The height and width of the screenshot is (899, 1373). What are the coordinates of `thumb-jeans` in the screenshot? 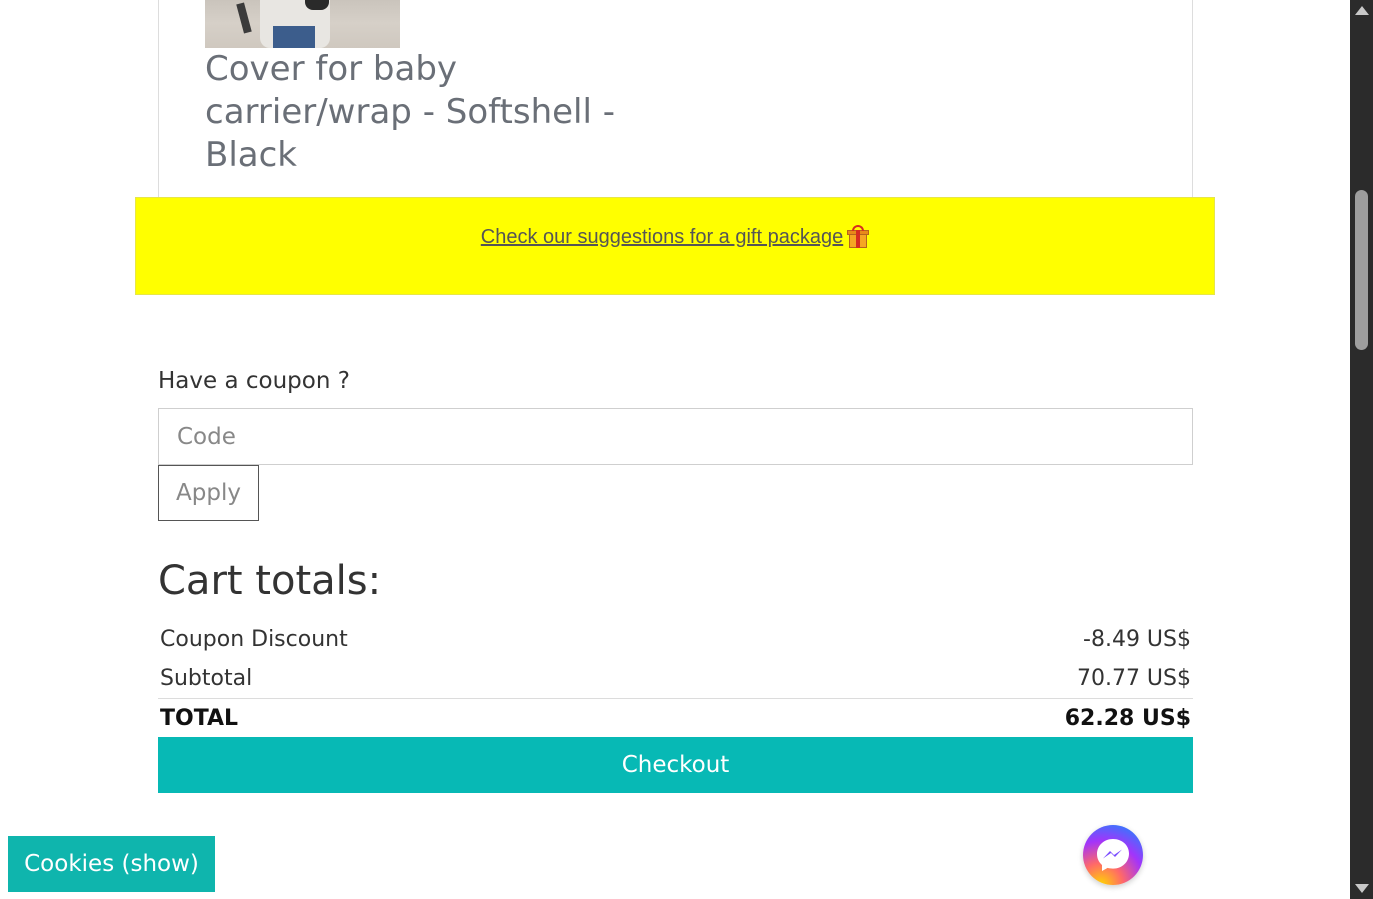 It's located at (294, 37).